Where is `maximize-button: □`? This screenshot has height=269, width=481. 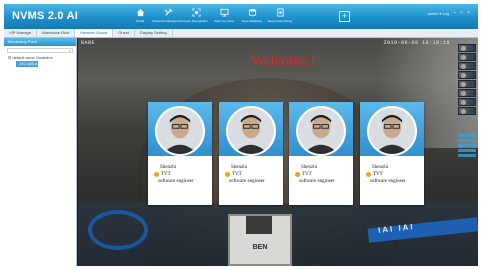 maximize-button: □ is located at coordinates (461, 13).